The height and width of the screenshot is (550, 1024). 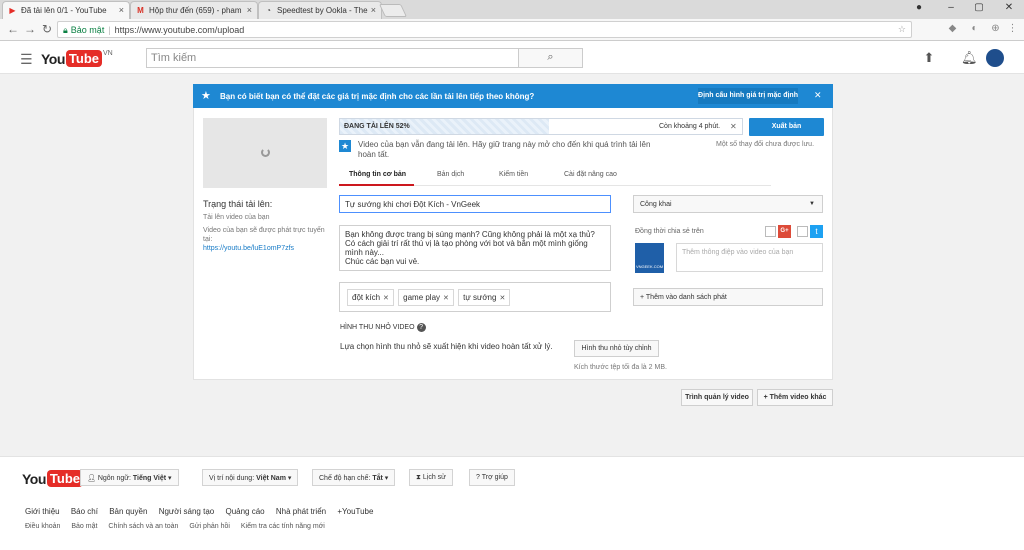 I want to click on tag-chip: tự sướng ✕, so click(x=484, y=297).